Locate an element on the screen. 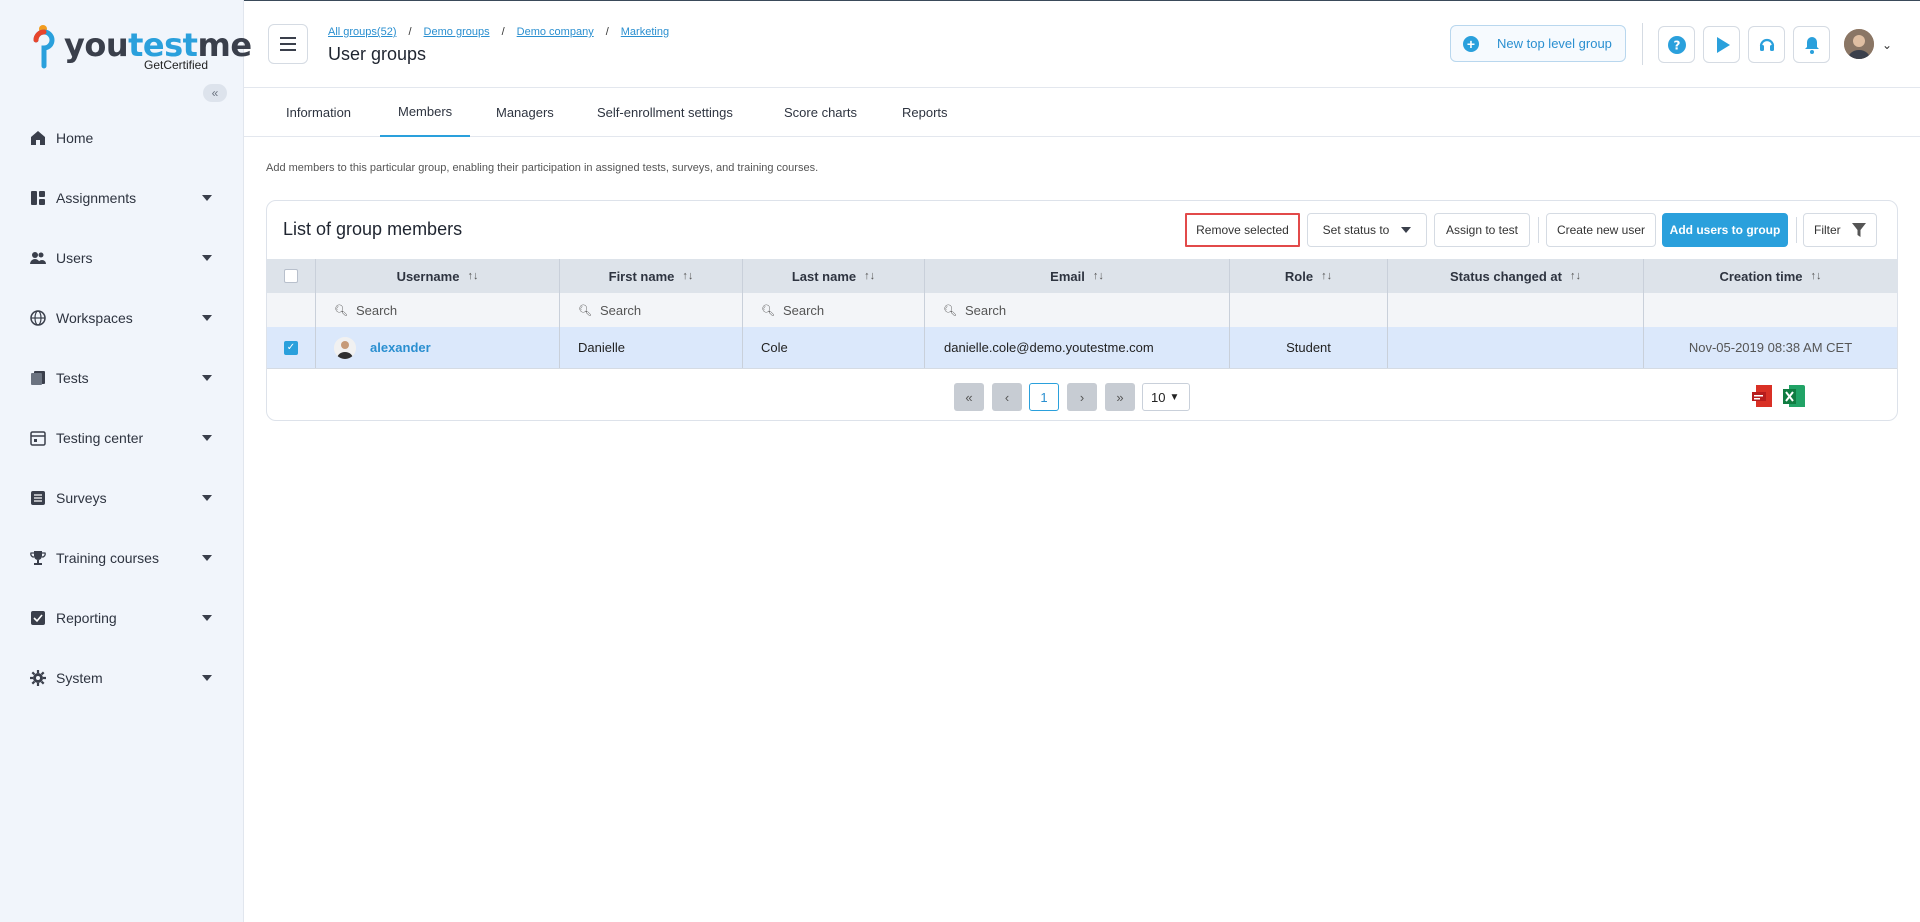 The height and width of the screenshot is (922, 1920). support-button is located at coordinates (1766, 44).